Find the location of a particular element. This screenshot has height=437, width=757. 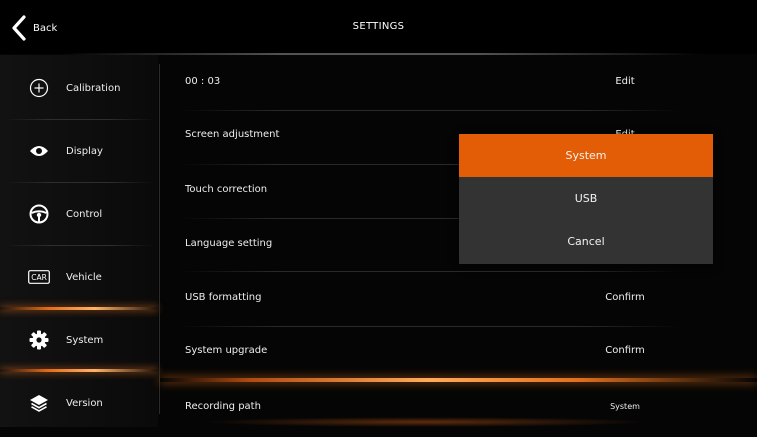

sidebar-item-label: Version is located at coordinates (84, 403).